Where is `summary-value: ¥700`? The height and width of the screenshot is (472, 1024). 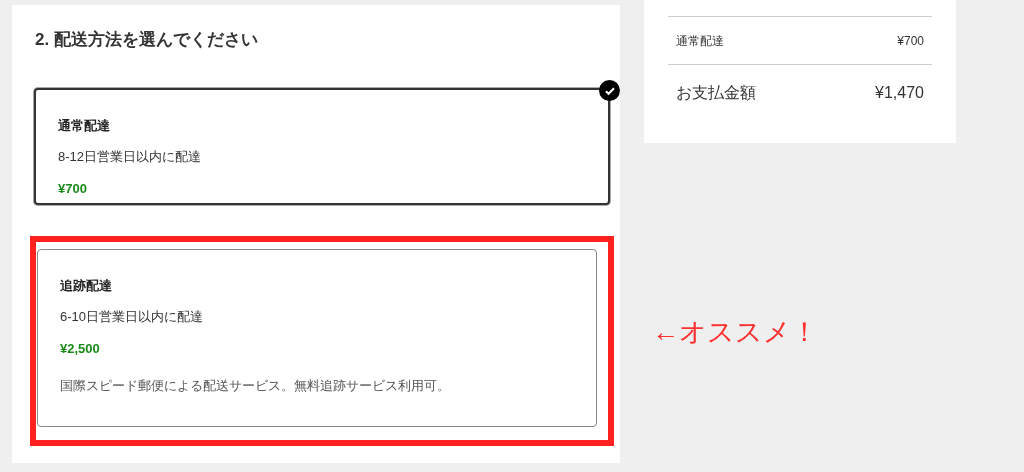
summary-value: ¥700 is located at coordinates (910, 41).